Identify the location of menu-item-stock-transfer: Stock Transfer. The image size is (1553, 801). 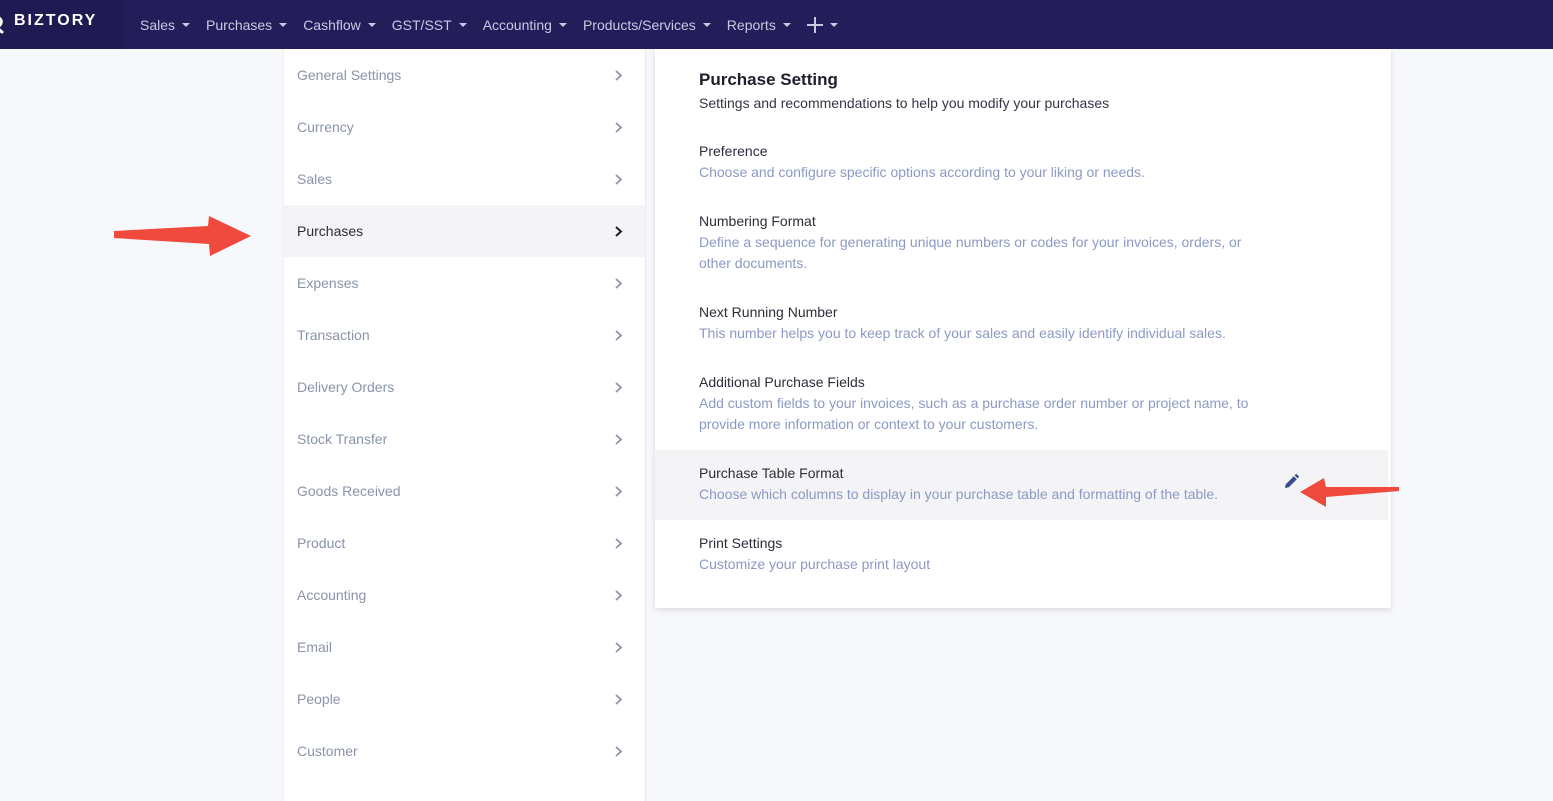
(464, 439).